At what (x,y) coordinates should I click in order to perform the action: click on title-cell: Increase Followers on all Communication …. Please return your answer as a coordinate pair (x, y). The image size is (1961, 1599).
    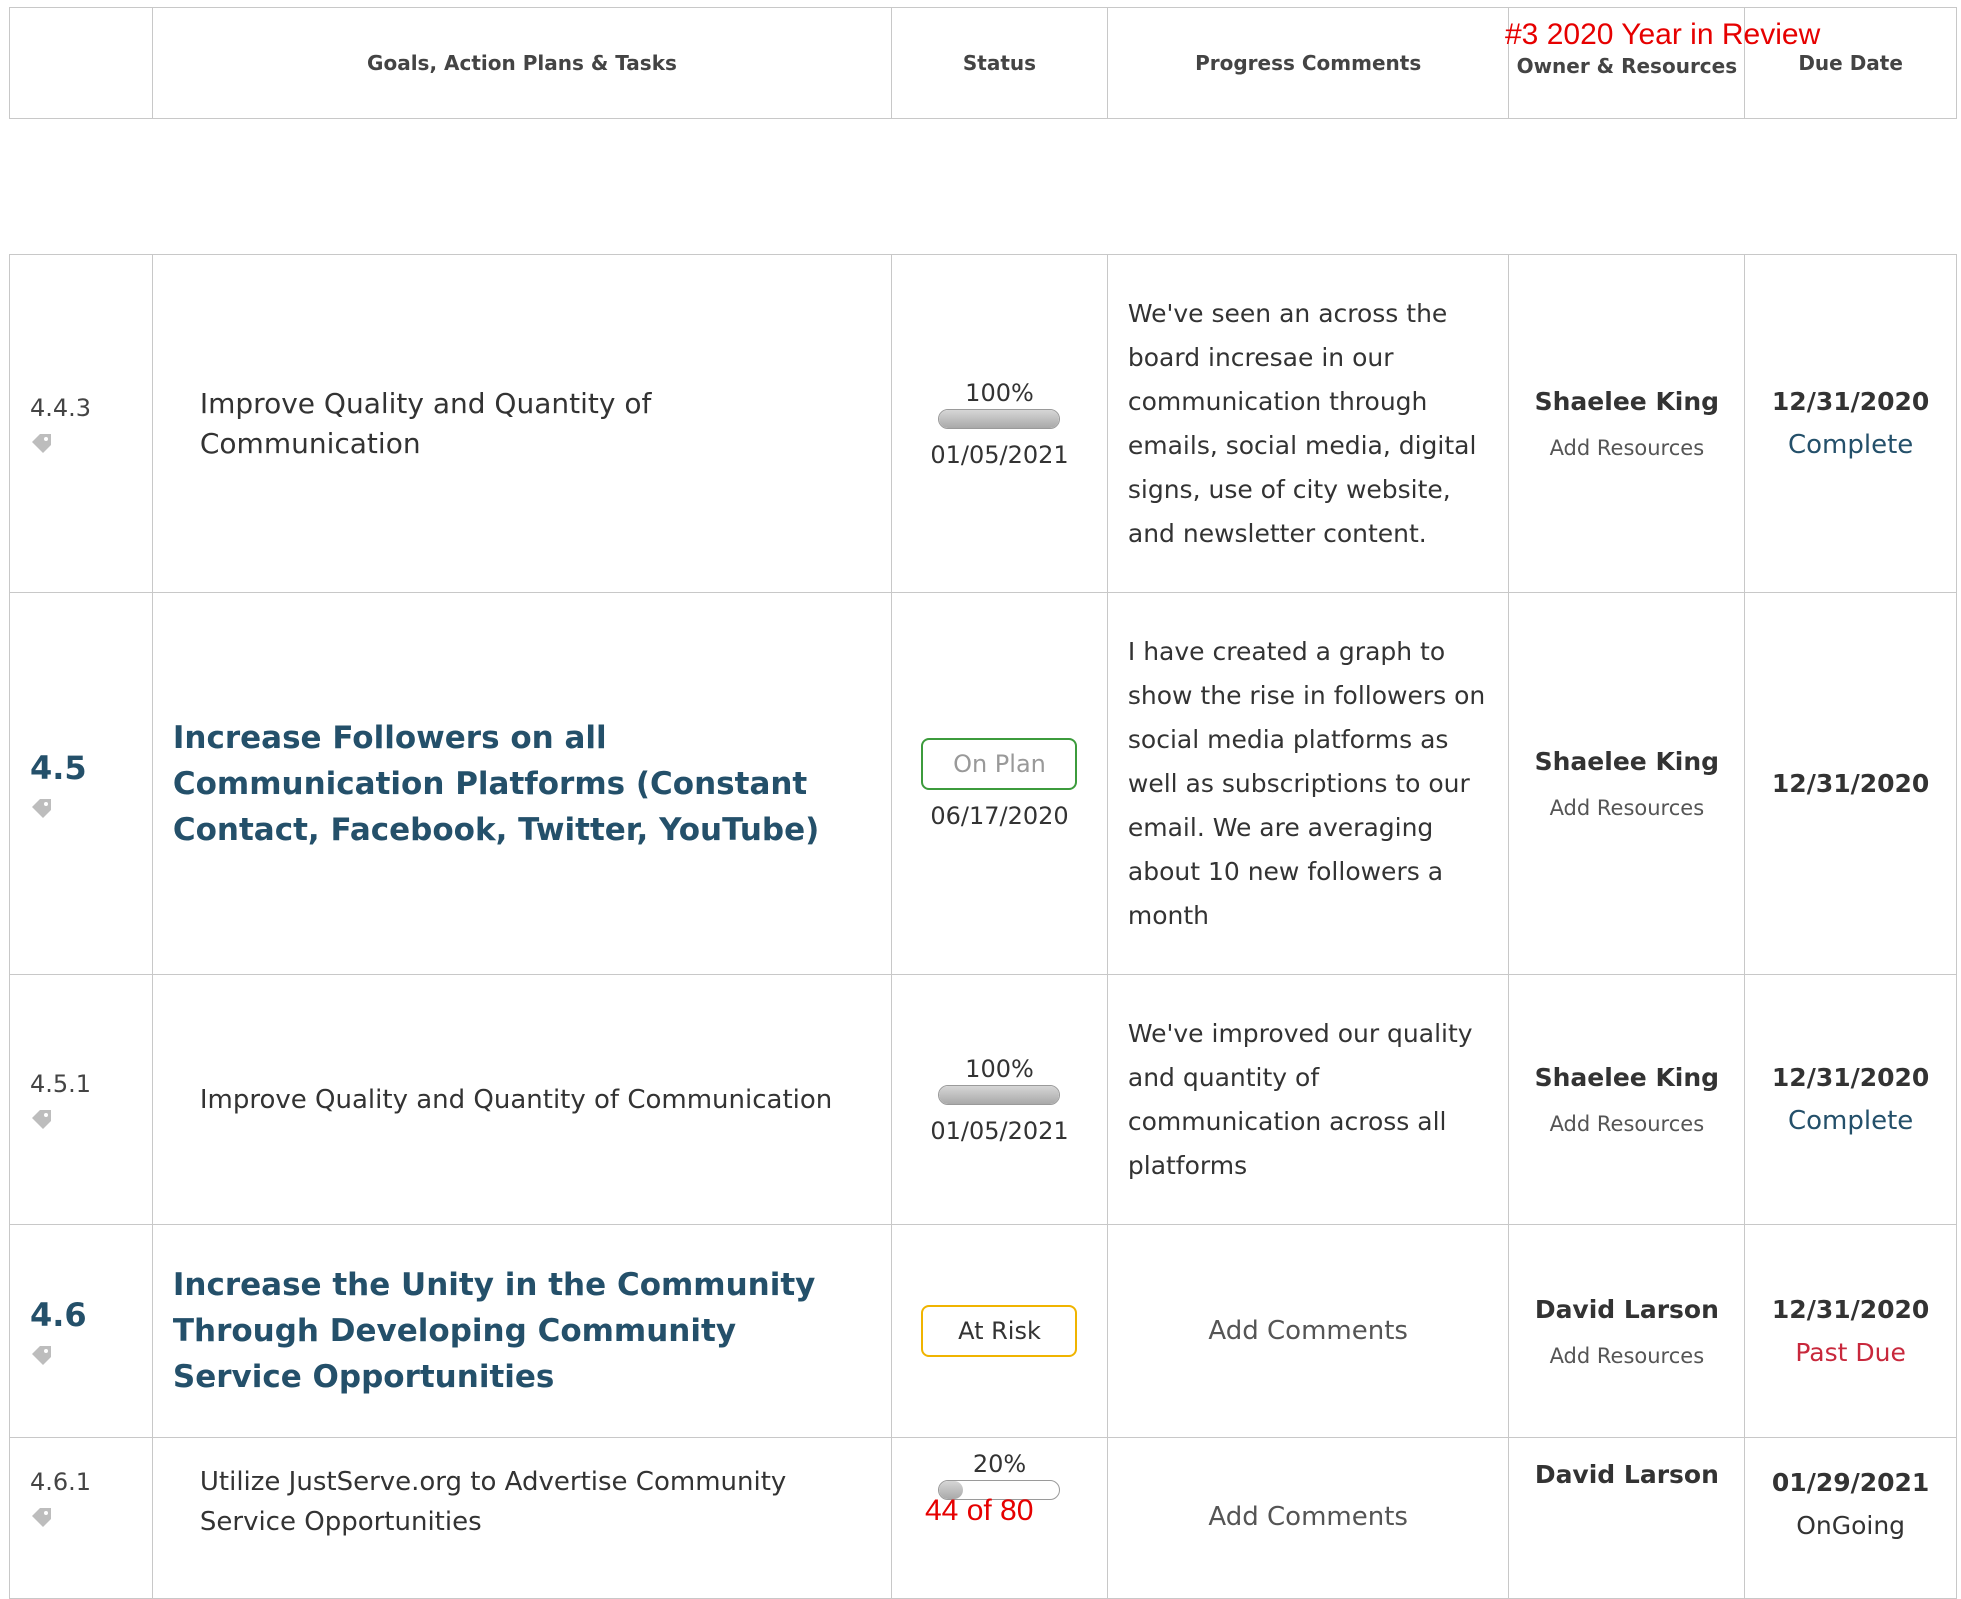
    Looking at the image, I should click on (523, 783).